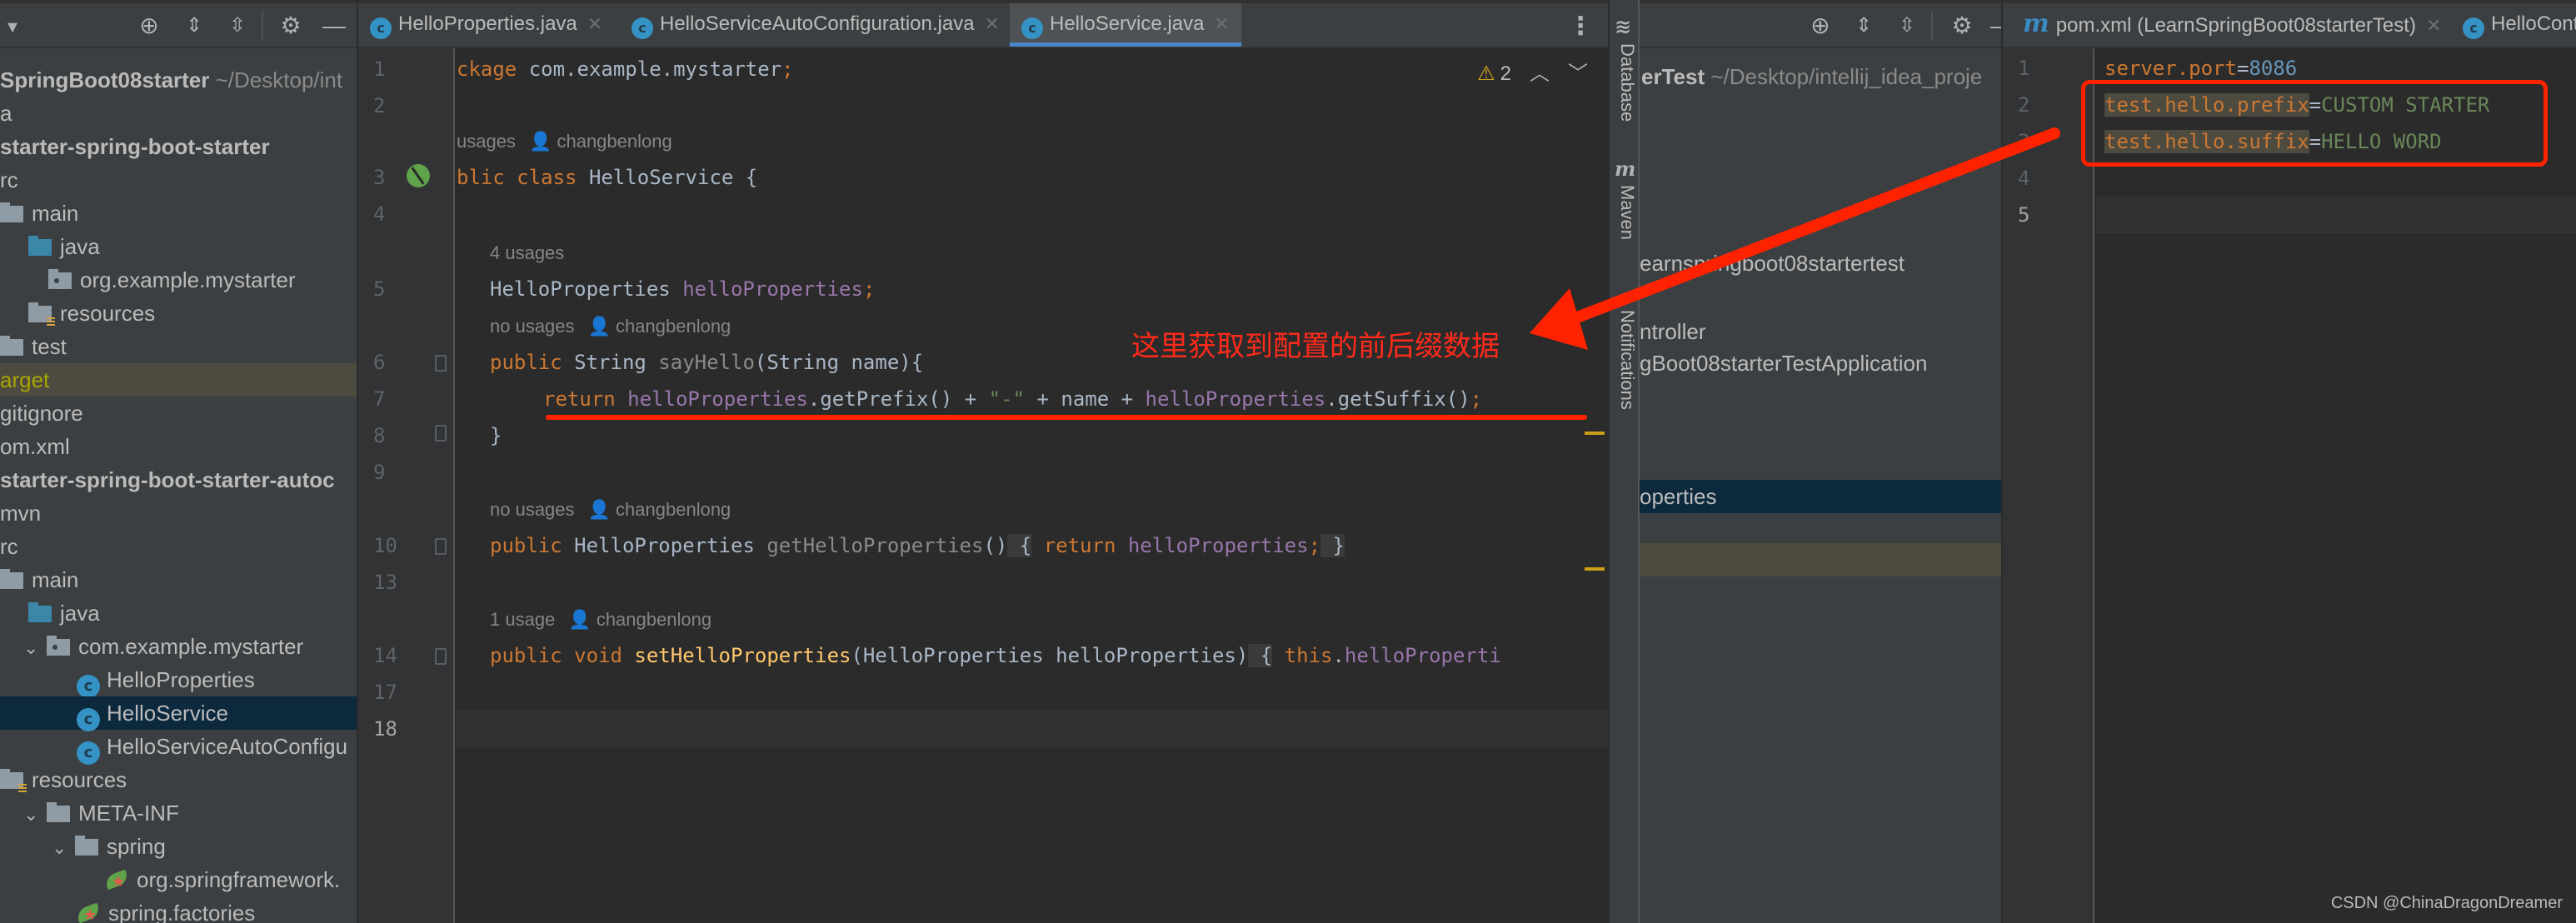 The width and height of the screenshot is (2576, 923). Describe the element at coordinates (1820, 263) in the screenshot. I see `tree-row: earnspringboot08startertest` at that location.